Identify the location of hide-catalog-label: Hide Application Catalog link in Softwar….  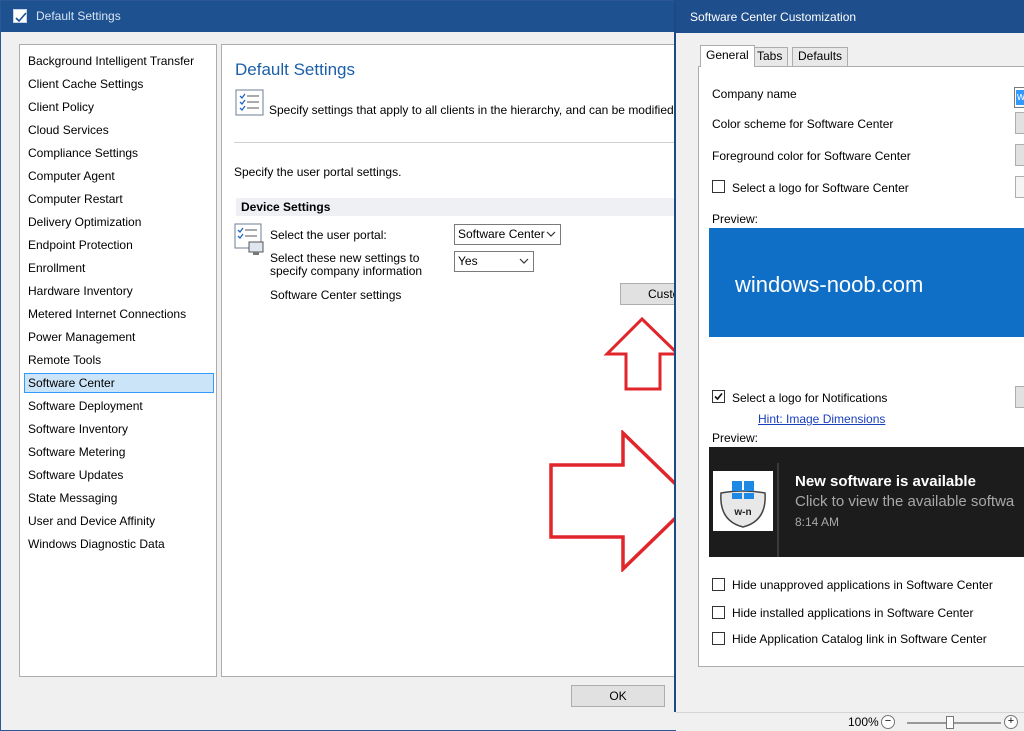
(859, 639).